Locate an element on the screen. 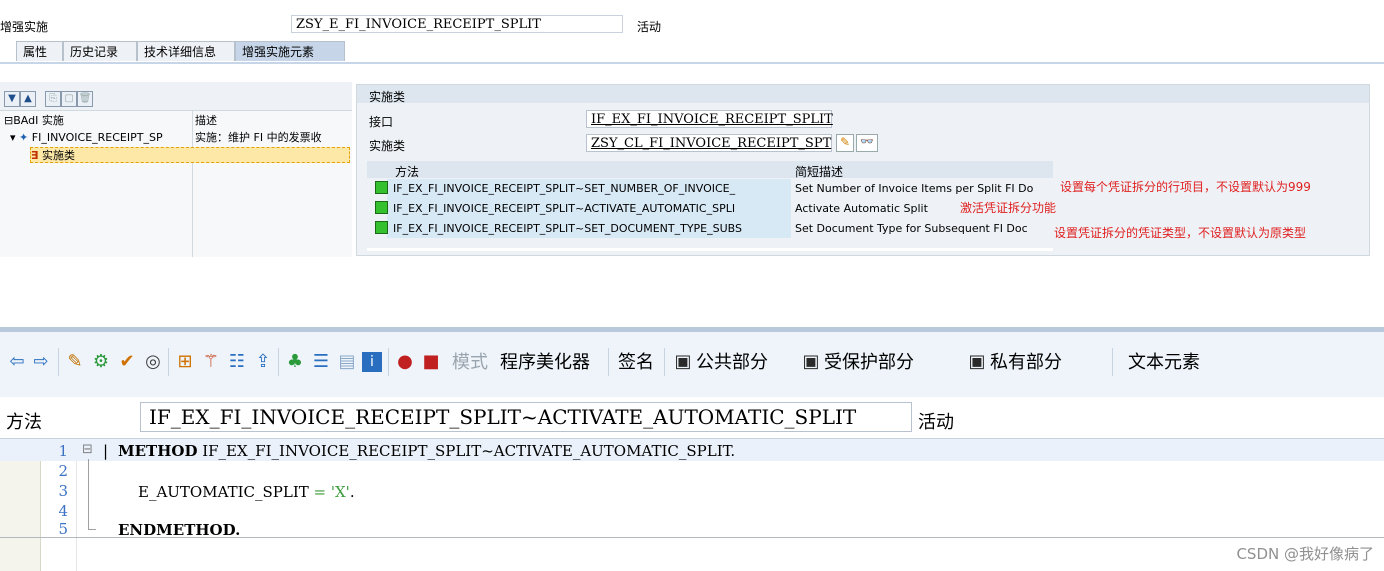  enh-impl-field: ZSY_E_FI_INVOICE_RECEIPT_SPLIT is located at coordinates (457, 24).